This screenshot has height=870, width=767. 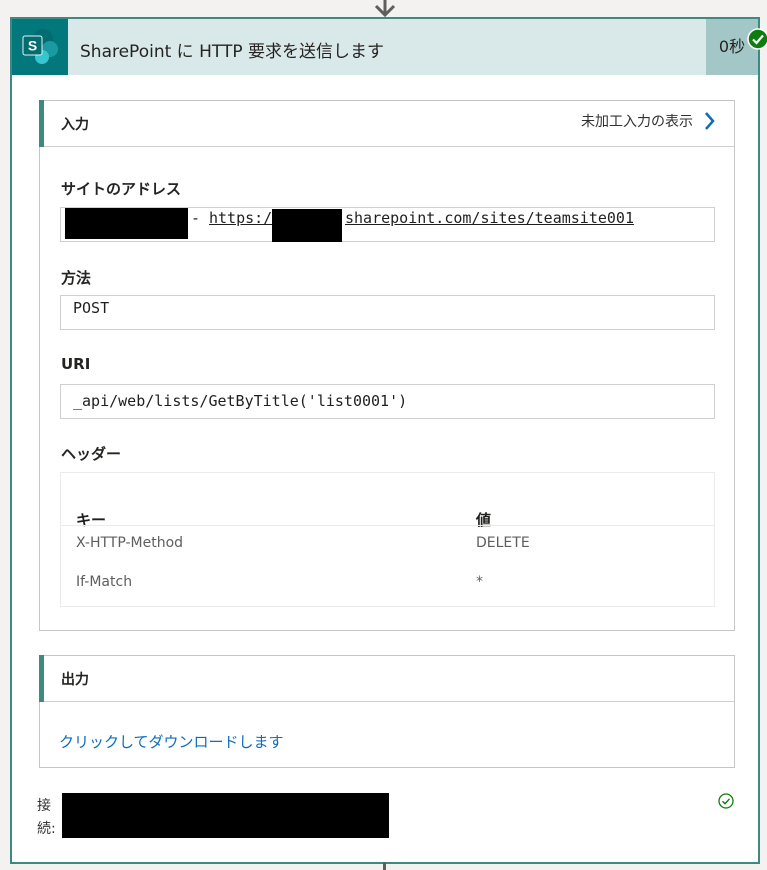 What do you see at coordinates (710, 121) in the screenshot?
I see `chevron-right-icon` at bounding box center [710, 121].